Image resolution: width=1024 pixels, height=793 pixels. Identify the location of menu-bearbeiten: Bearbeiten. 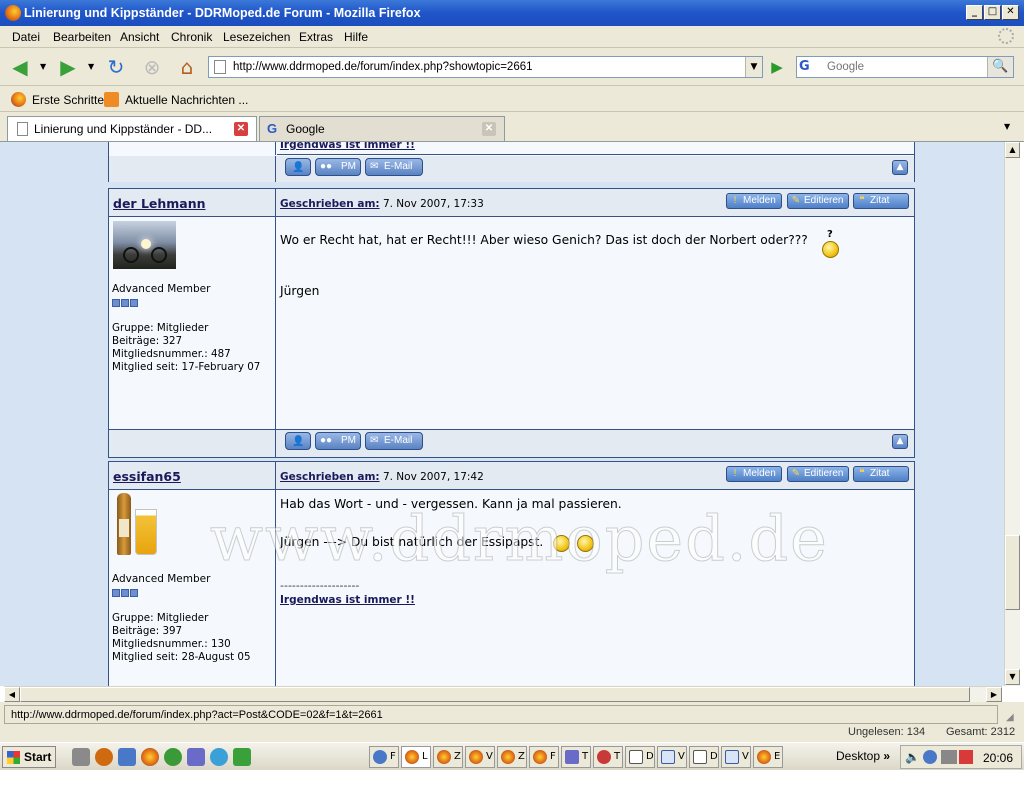
(82, 37).